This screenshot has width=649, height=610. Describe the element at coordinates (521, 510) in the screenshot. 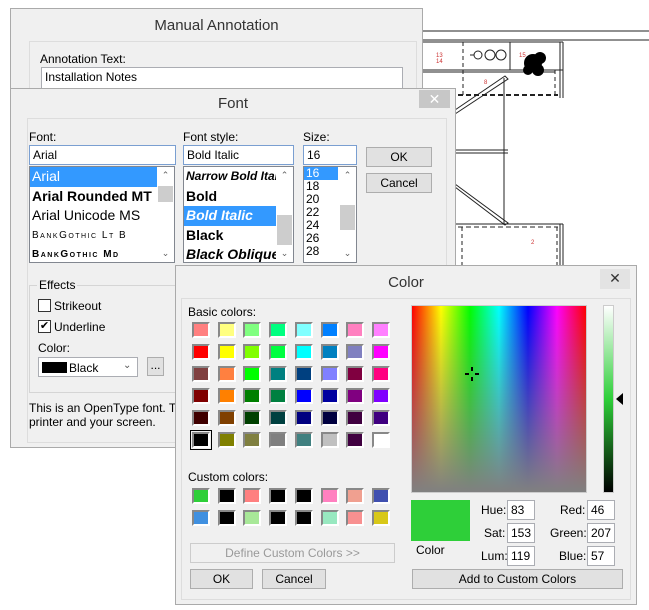

I see `hue-input: 83` at that location.